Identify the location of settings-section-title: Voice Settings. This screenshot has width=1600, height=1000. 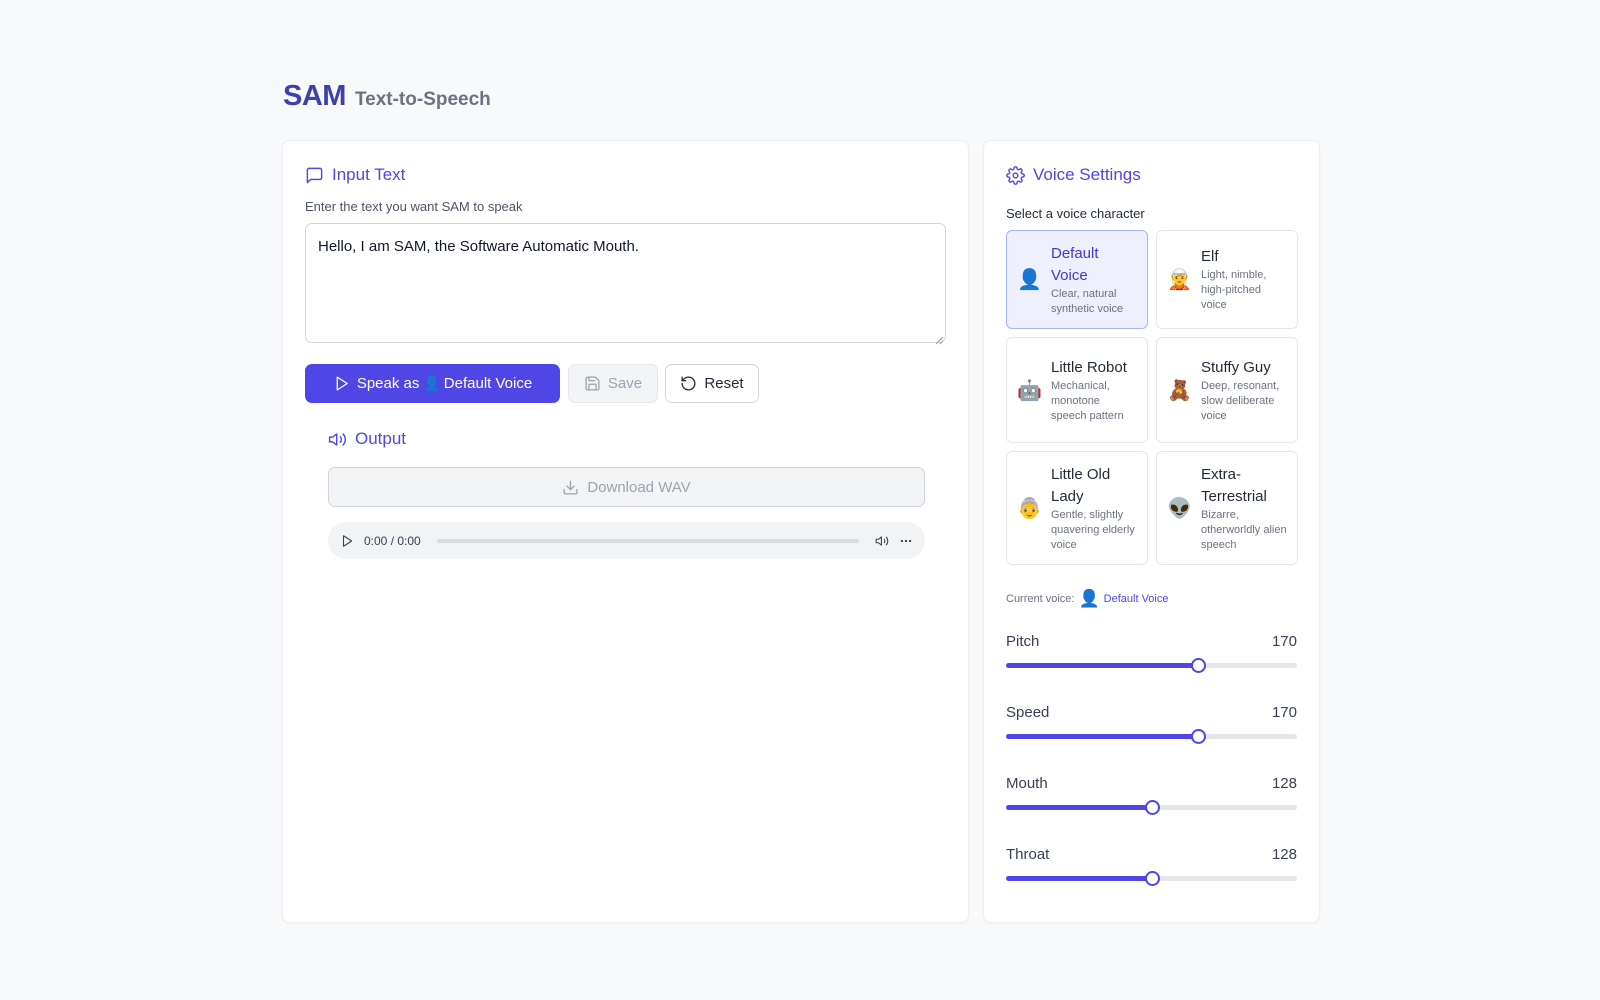
(1073, 175).